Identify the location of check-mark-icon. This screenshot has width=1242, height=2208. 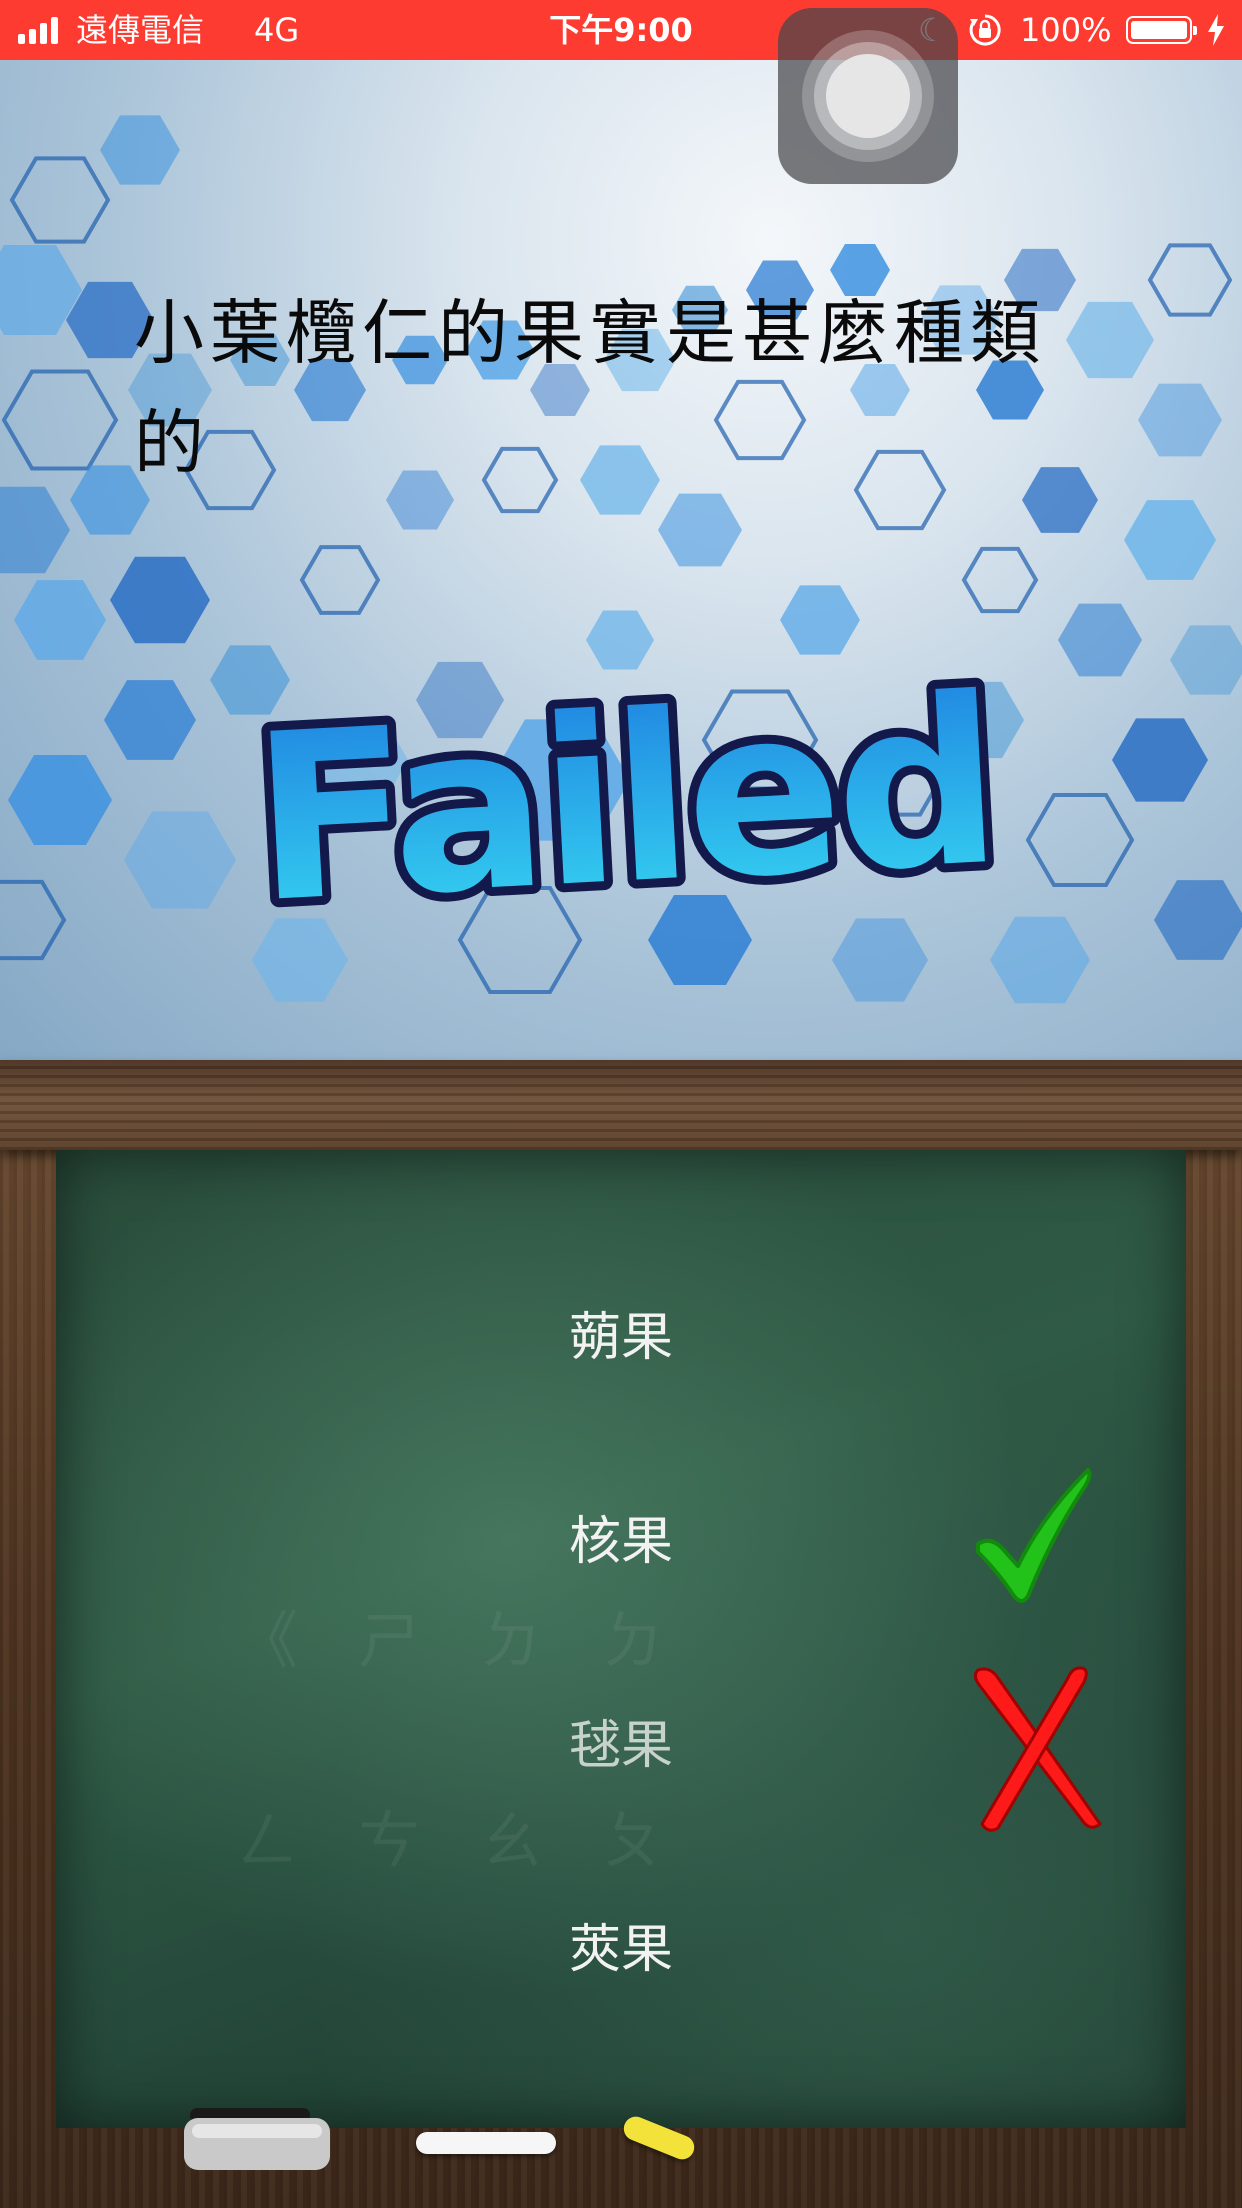
(1034, 1535).